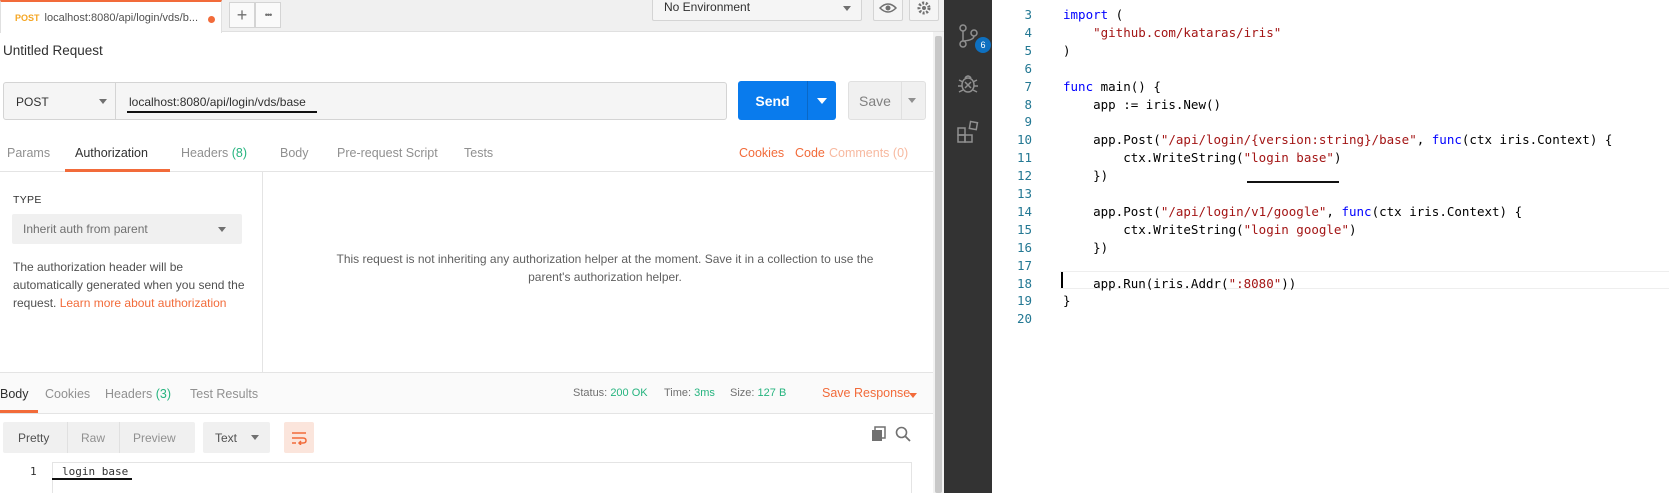  What do you see at coordinates (387, 153) in the screenshot?
I see `tab-pre-request-script: Pre-request Script` at bounding box center [387, 153].